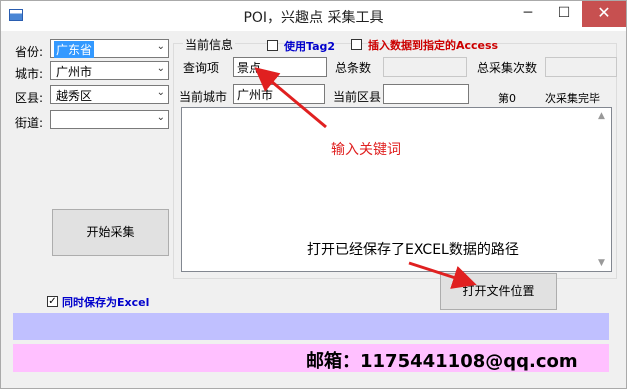 Image resolution: width=627 pixels, height=389 pixels. What do you see at coordinates (311, 326) in the screenshot?
I see `status-bar` at bounding box center [311, 326].